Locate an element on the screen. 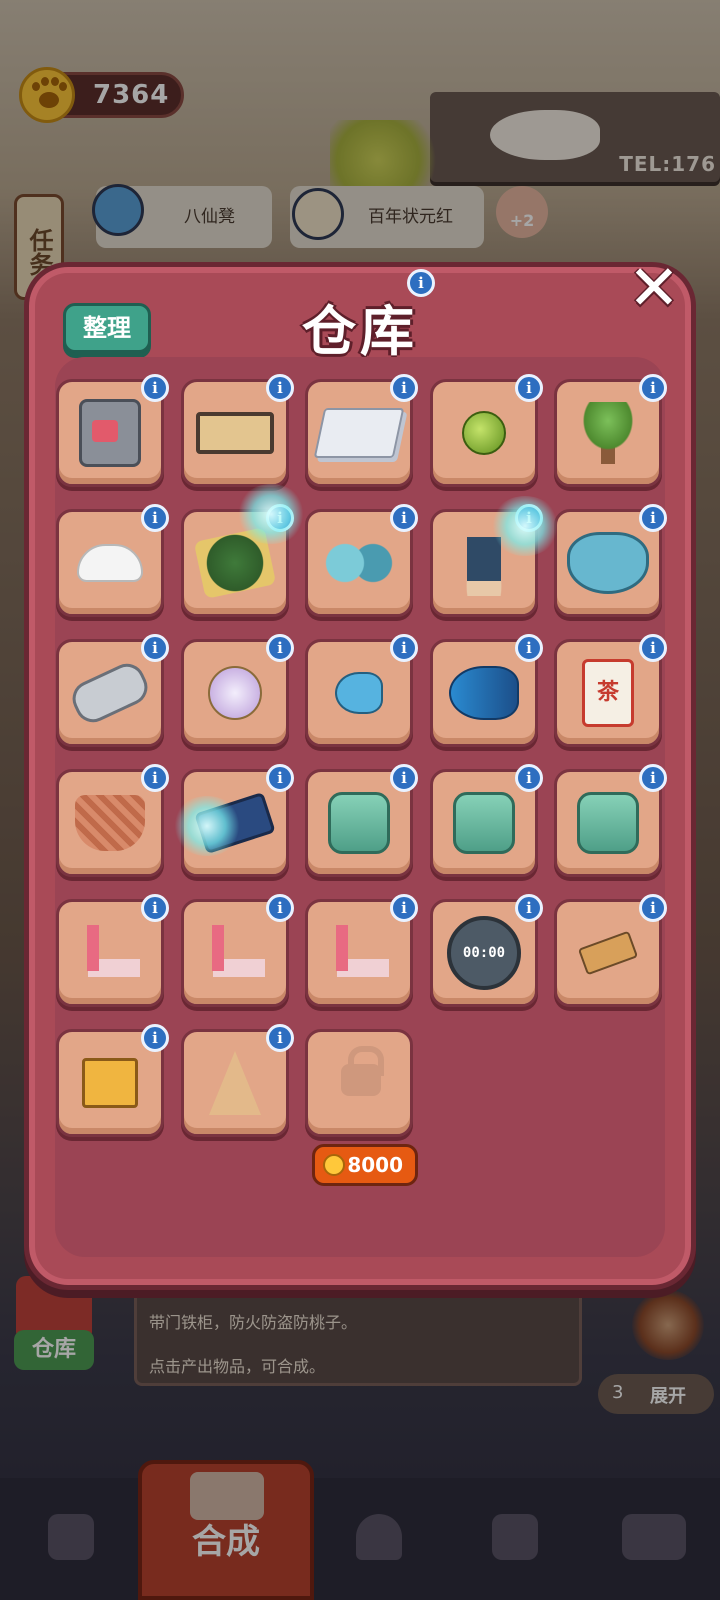  inventory-slot-wooden-shelf: i is located at coordinates (237, 430).